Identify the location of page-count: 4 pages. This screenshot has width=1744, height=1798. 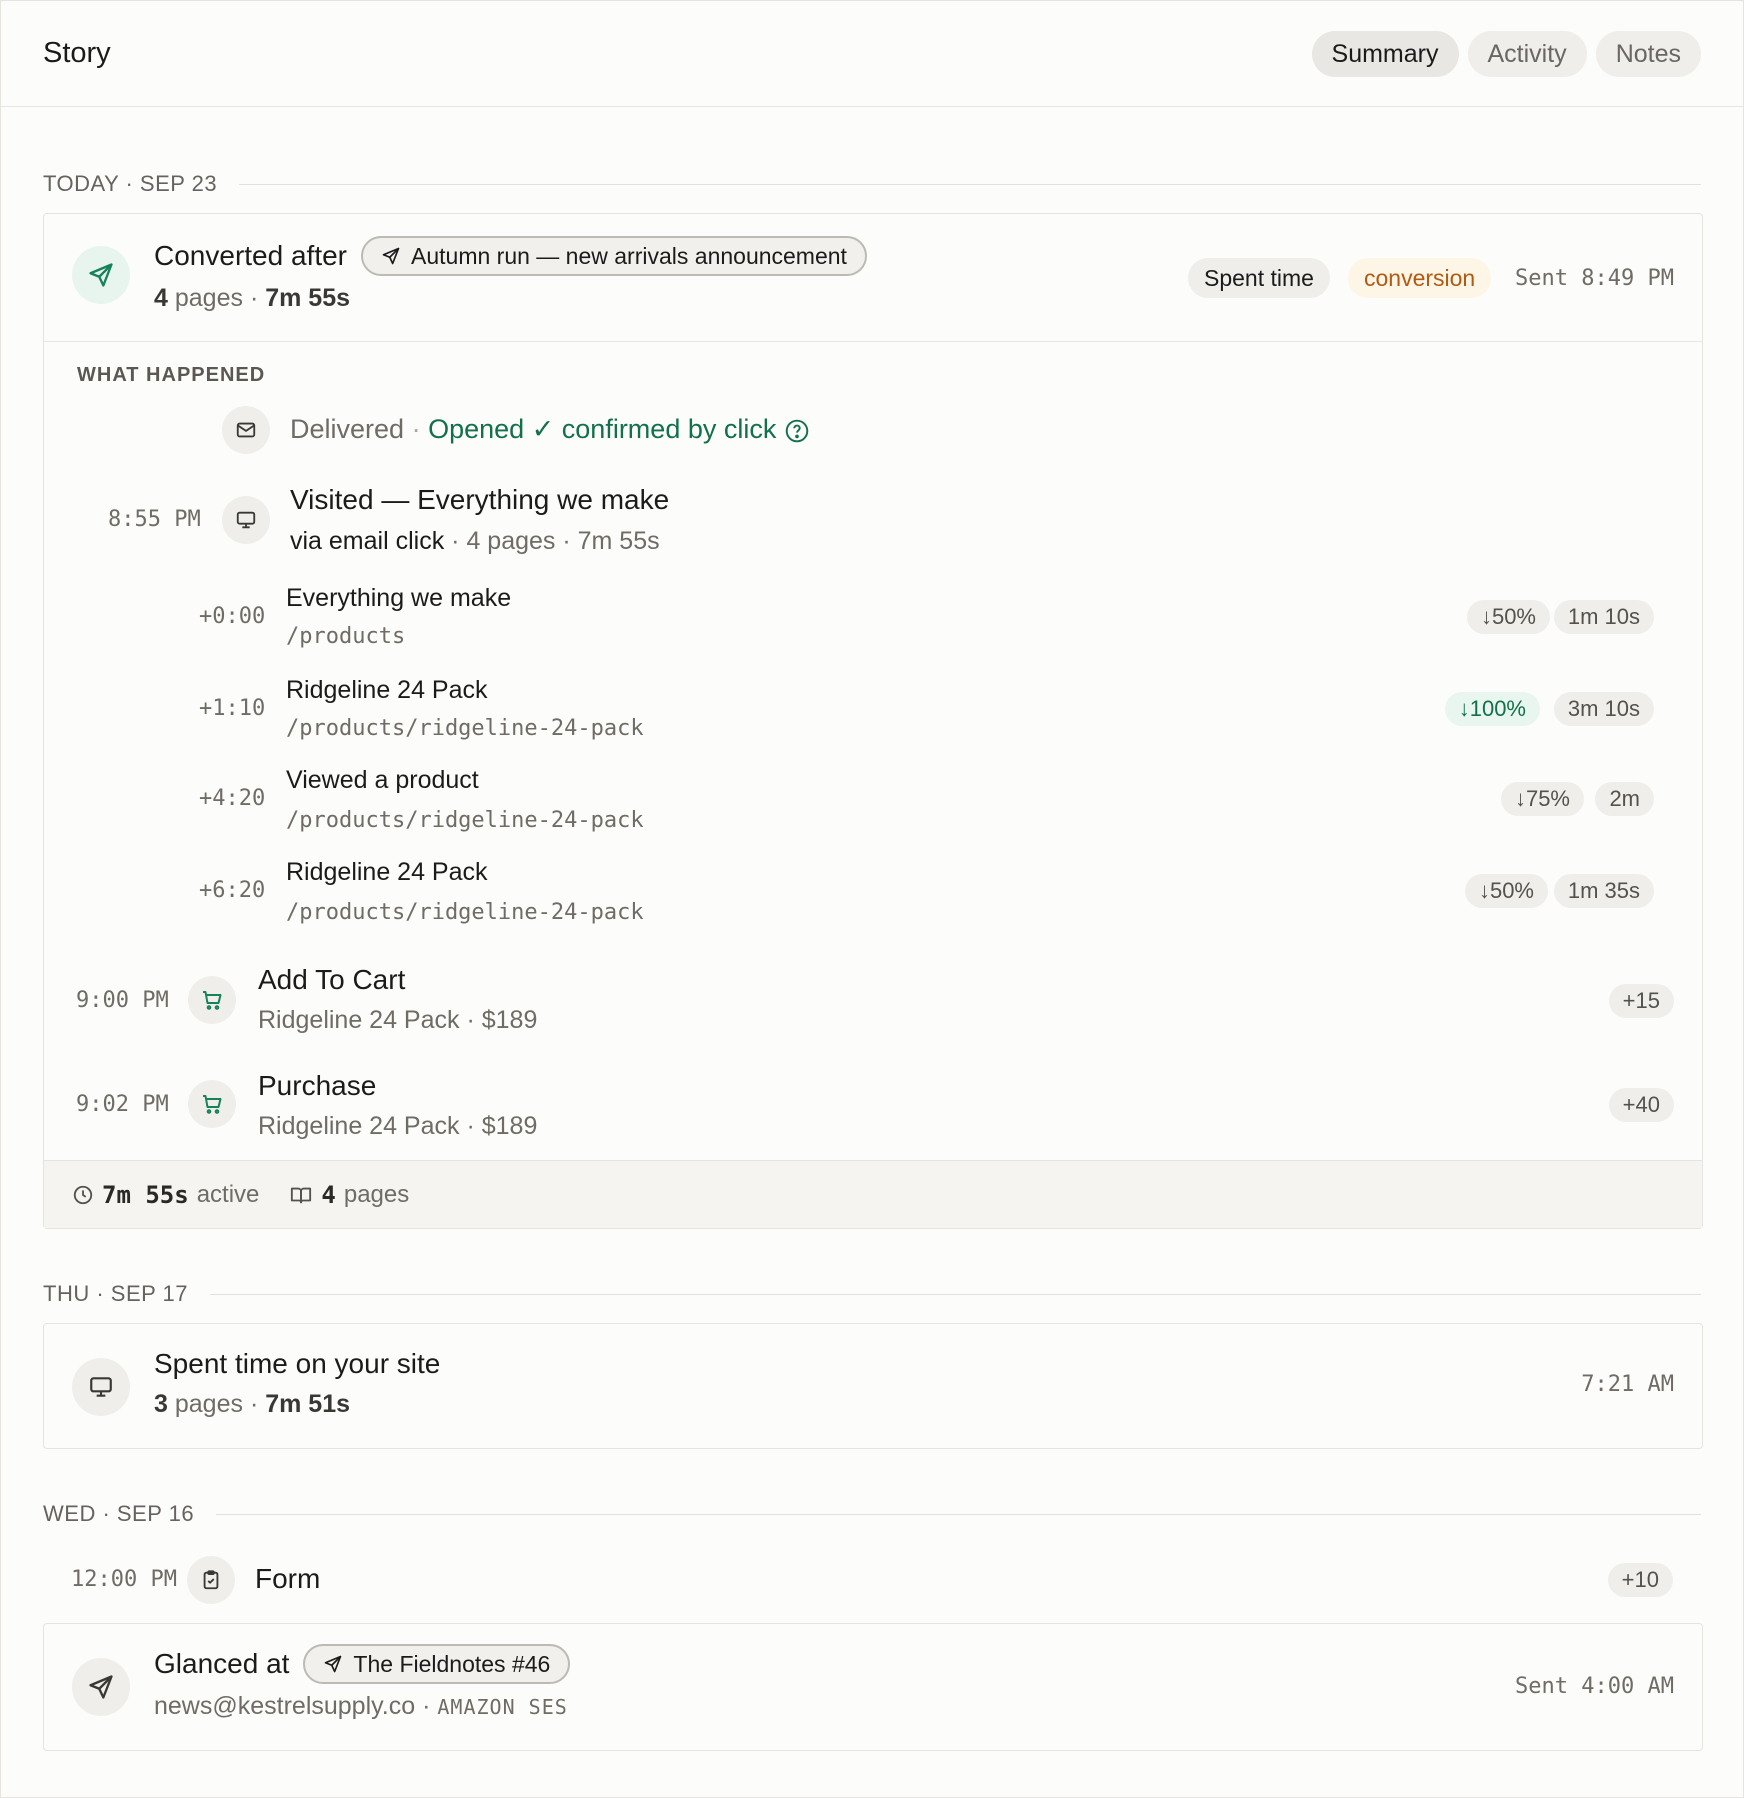
(349, 1195).